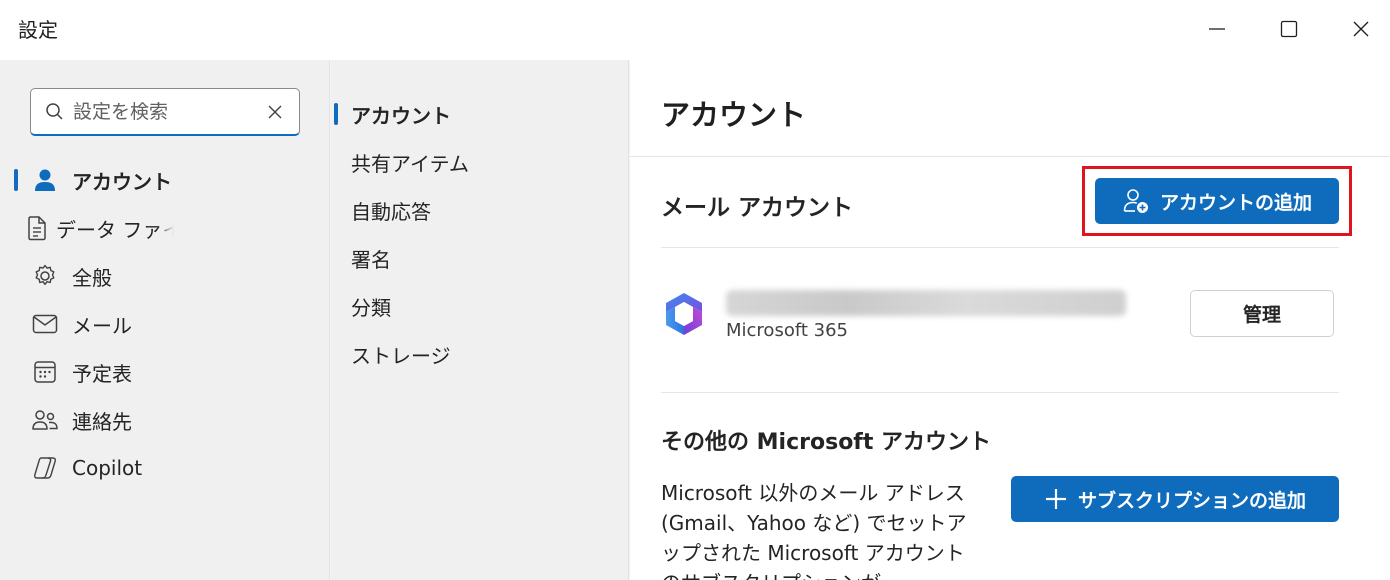  Describe the element at coordinates (734, 115) in the screenshot. I see `page-title: アカウント` at that location.